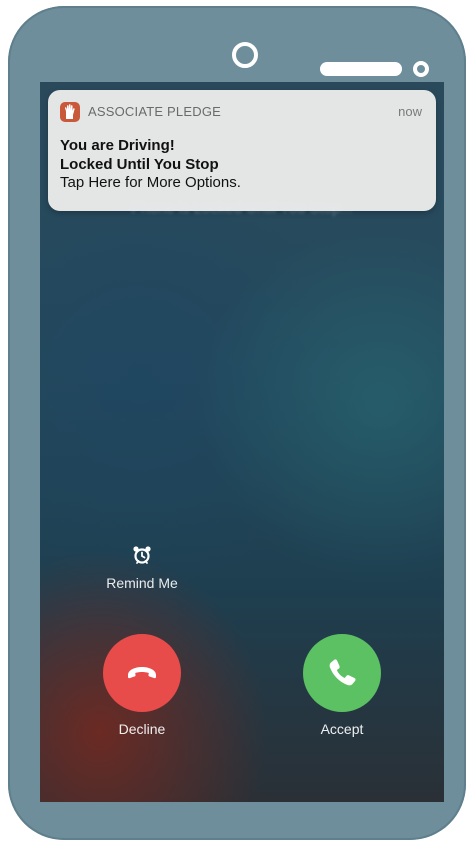 This screenshot has width=472, height=844. What do you see at coordinates (139, 164) in the screenshot?
I see `notification-subtitle: Locked Until You Stop` at bounding box center [139, 164].